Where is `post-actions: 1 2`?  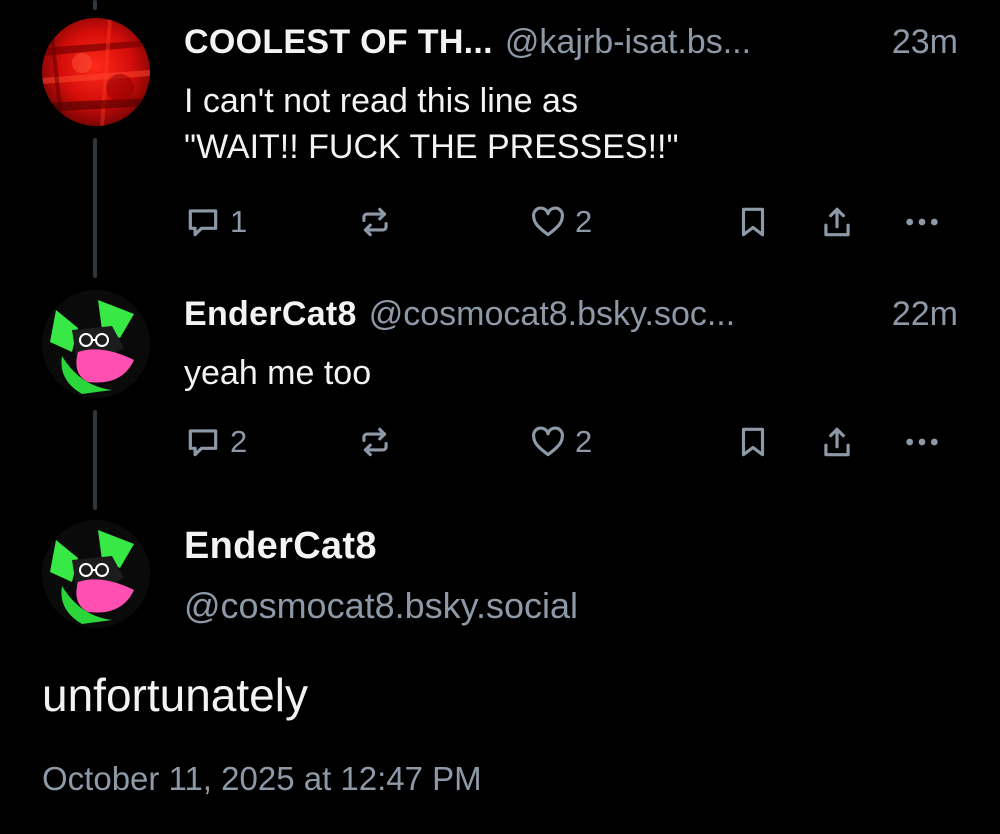 post-actions: 1 2 is located at coordinates (574, 222).